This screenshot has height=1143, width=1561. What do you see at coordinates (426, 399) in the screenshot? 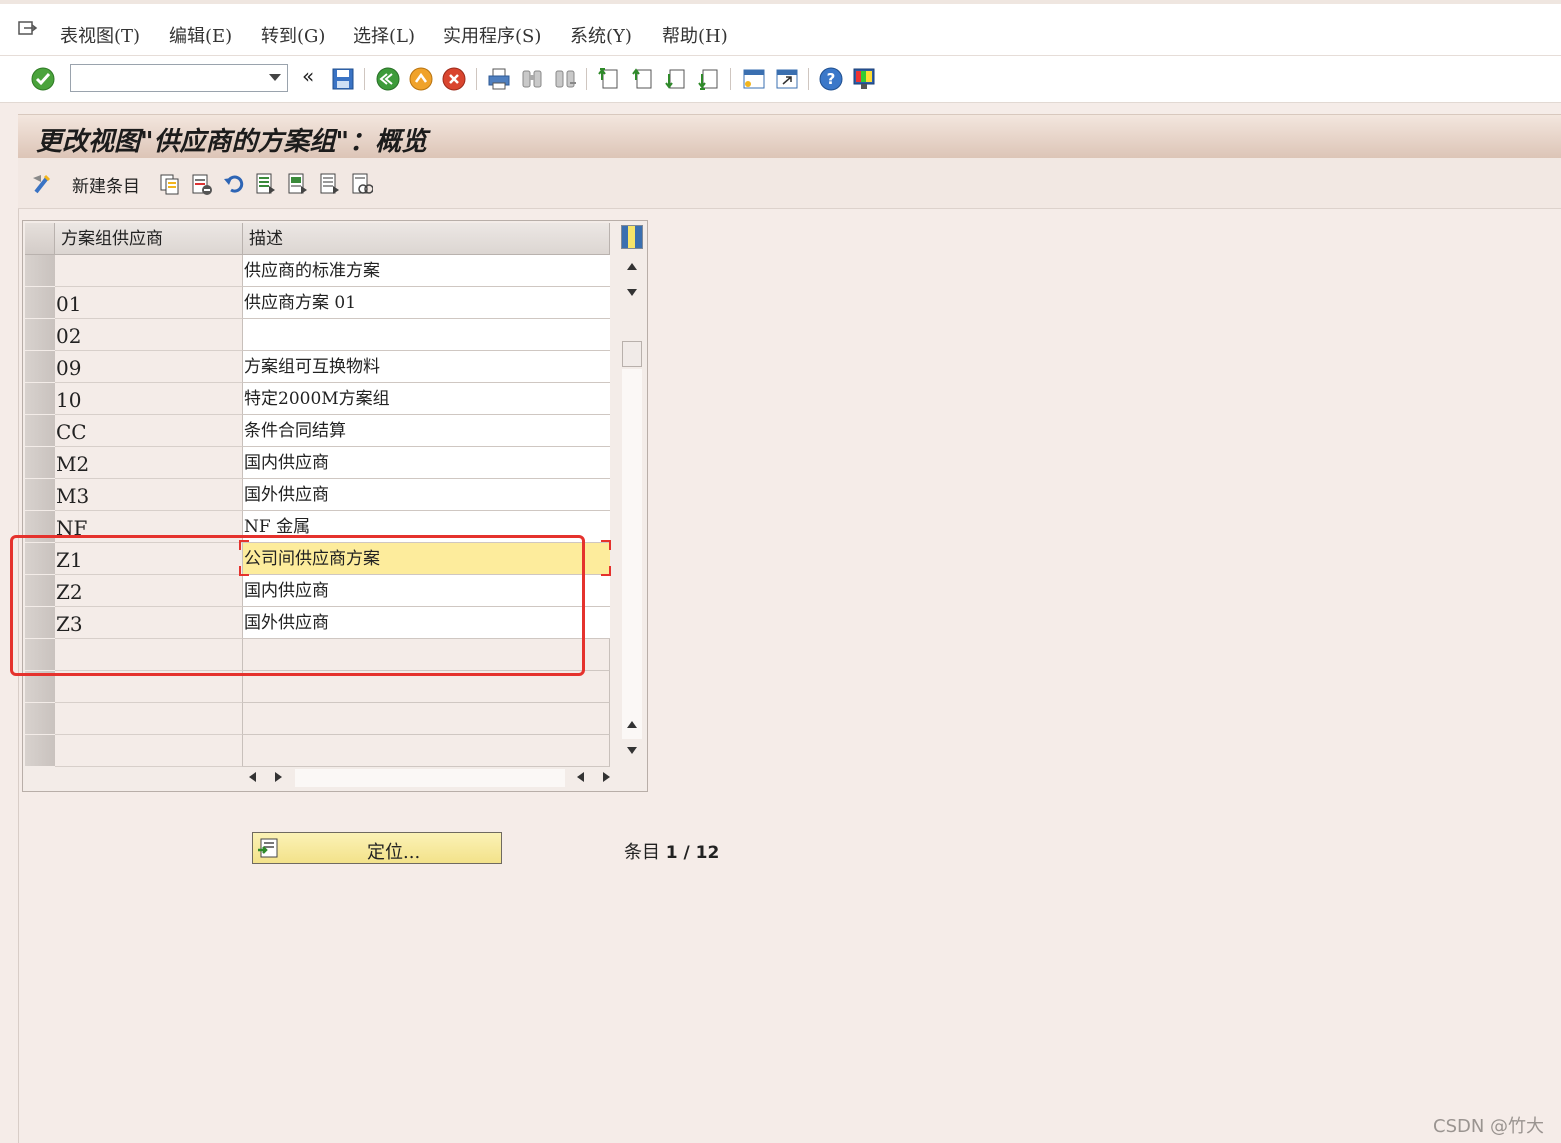
I see `cell-description: 特定2000M方案组` at bounding box center [426, 399].